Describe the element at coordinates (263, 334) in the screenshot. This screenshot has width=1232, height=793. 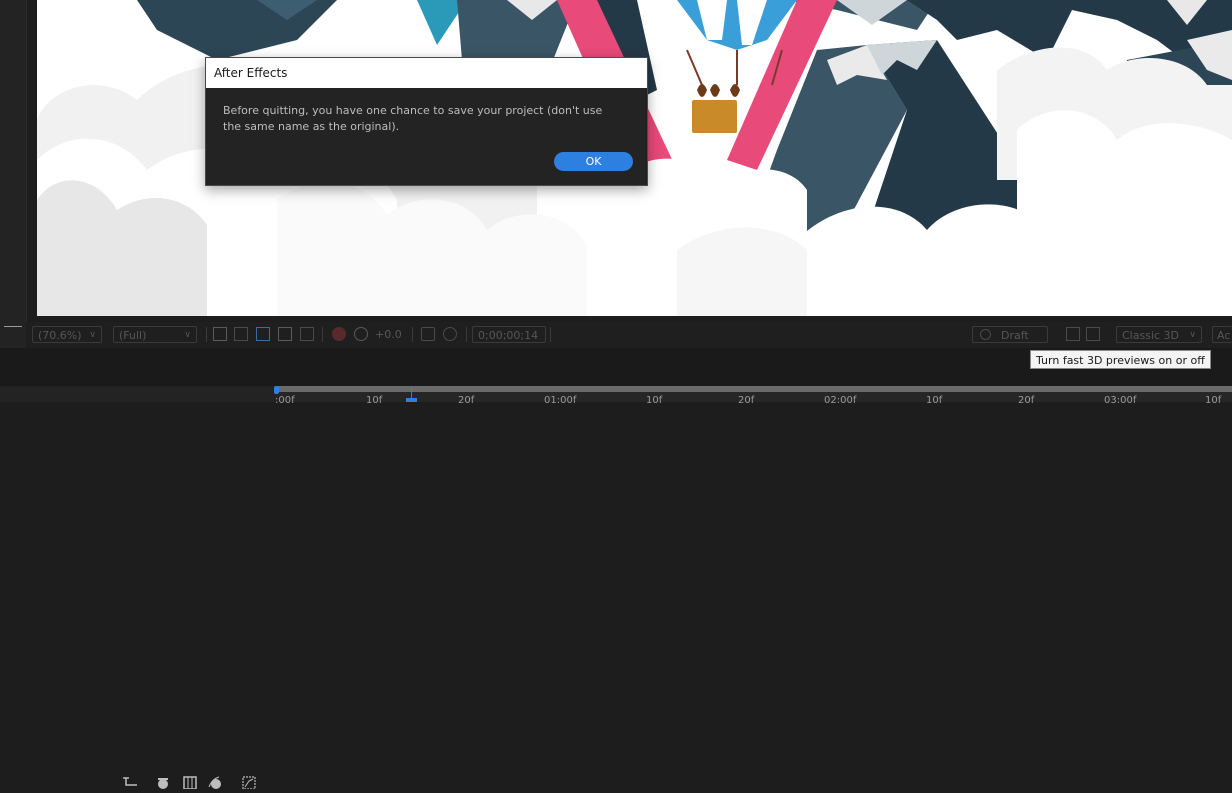
I see `mask-visibility-icon` at that location.